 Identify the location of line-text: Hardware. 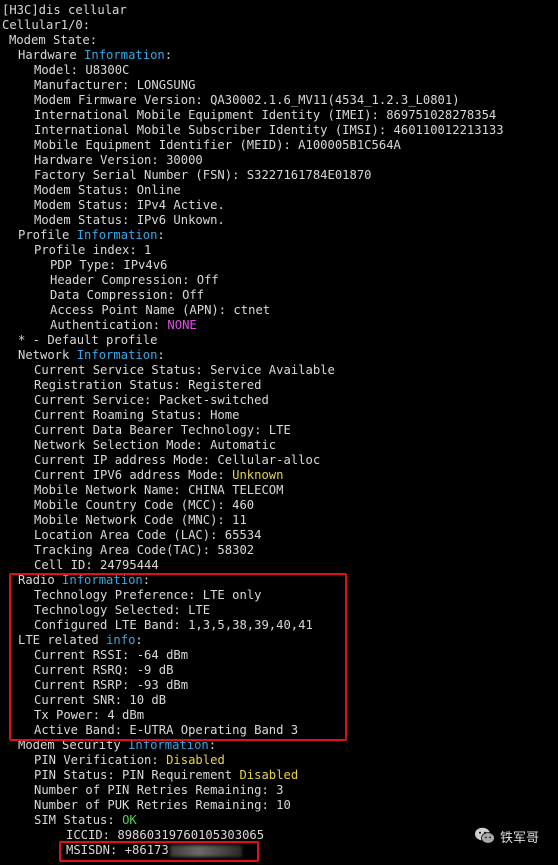
(51, 55).